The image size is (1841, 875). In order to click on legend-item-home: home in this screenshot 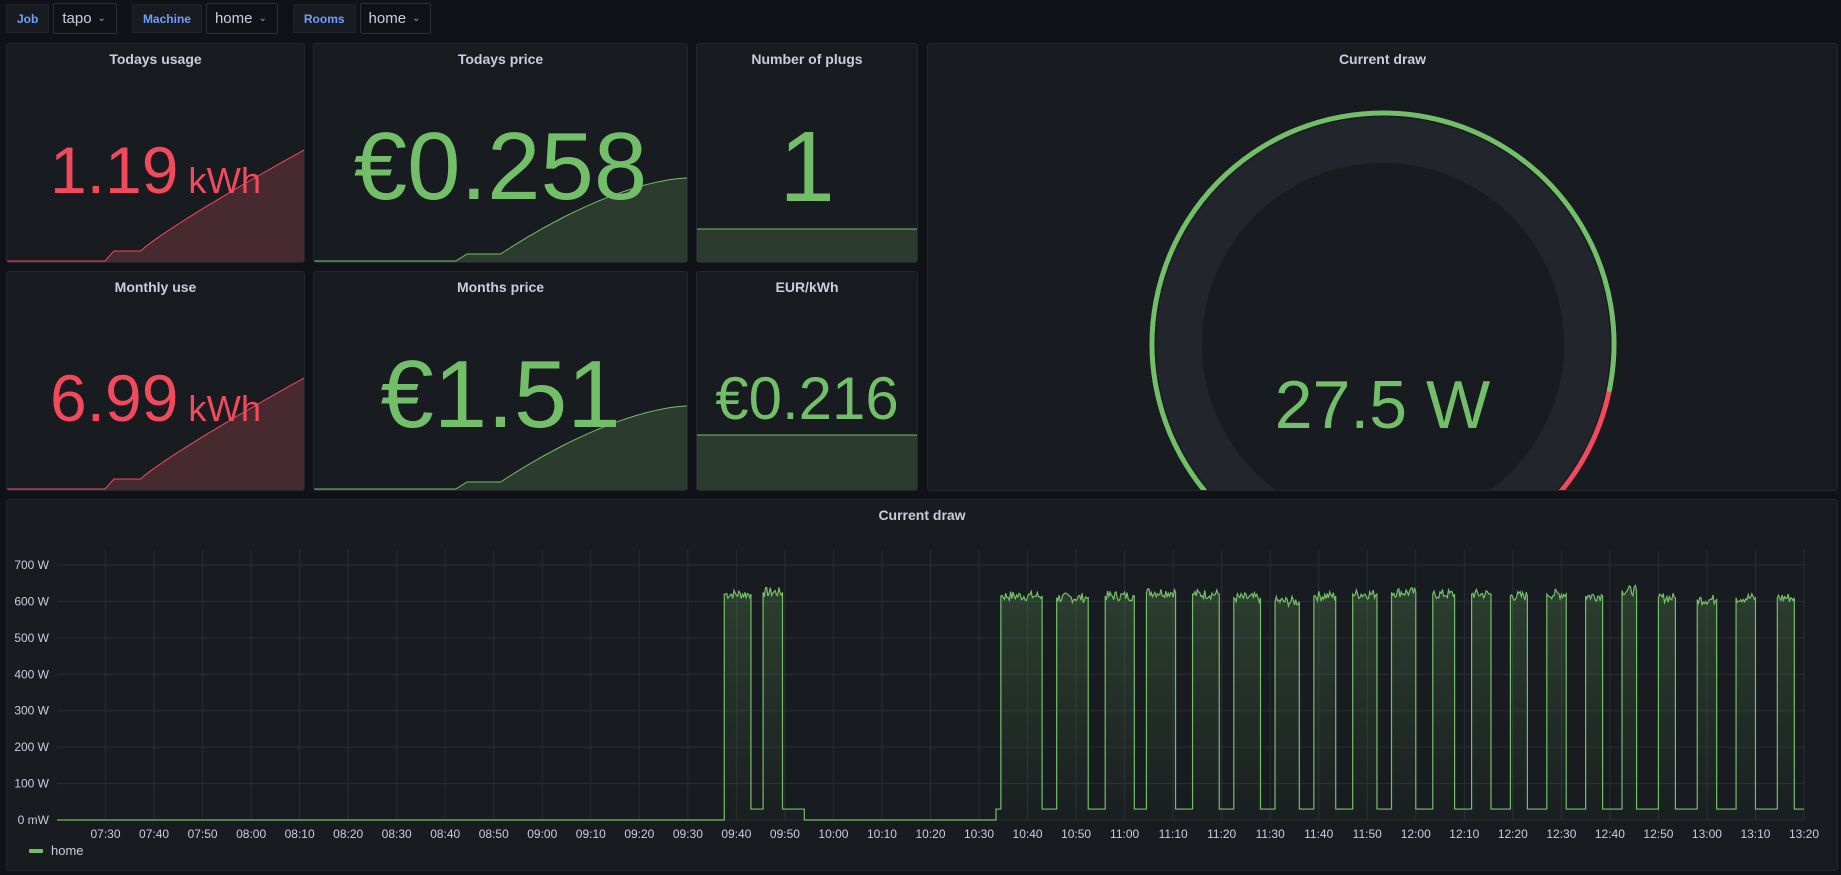, I will do `click(56, 850)`.